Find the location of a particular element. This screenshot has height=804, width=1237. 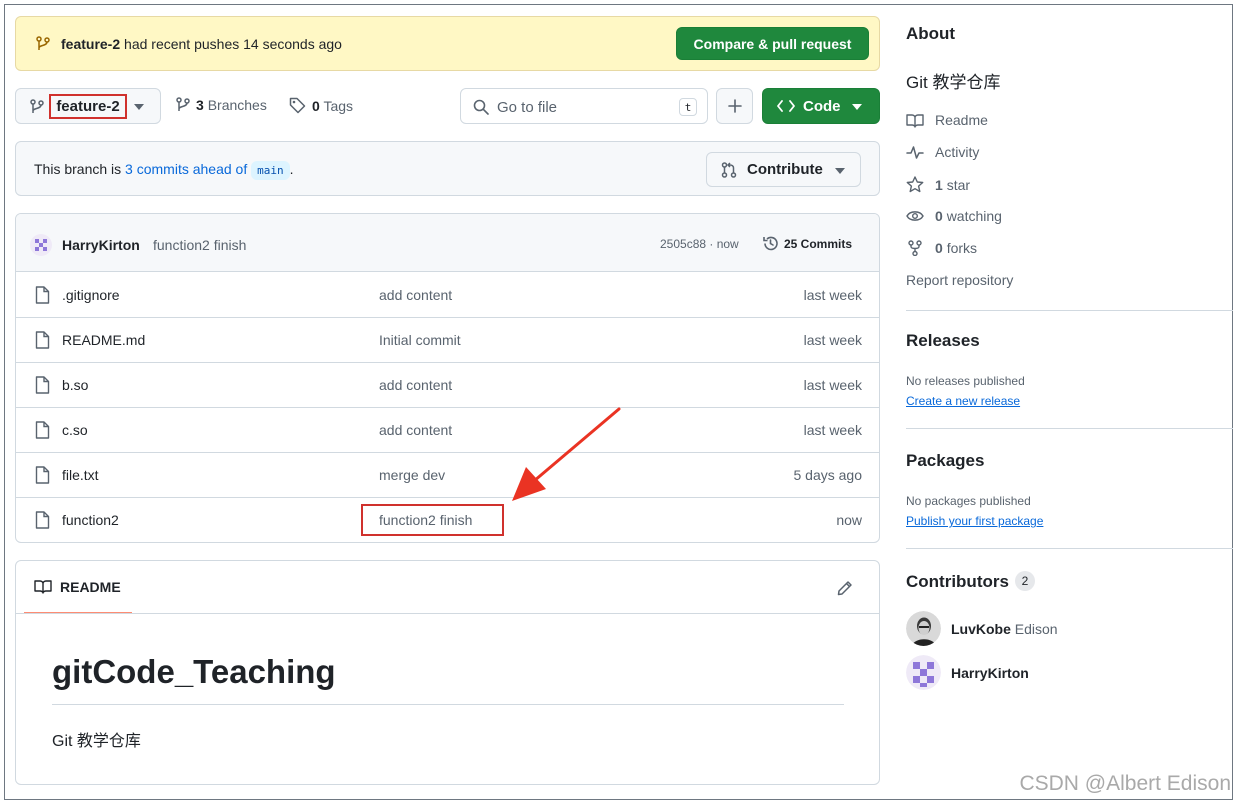

tags-count: 0 is located at coordinates (316, 105).